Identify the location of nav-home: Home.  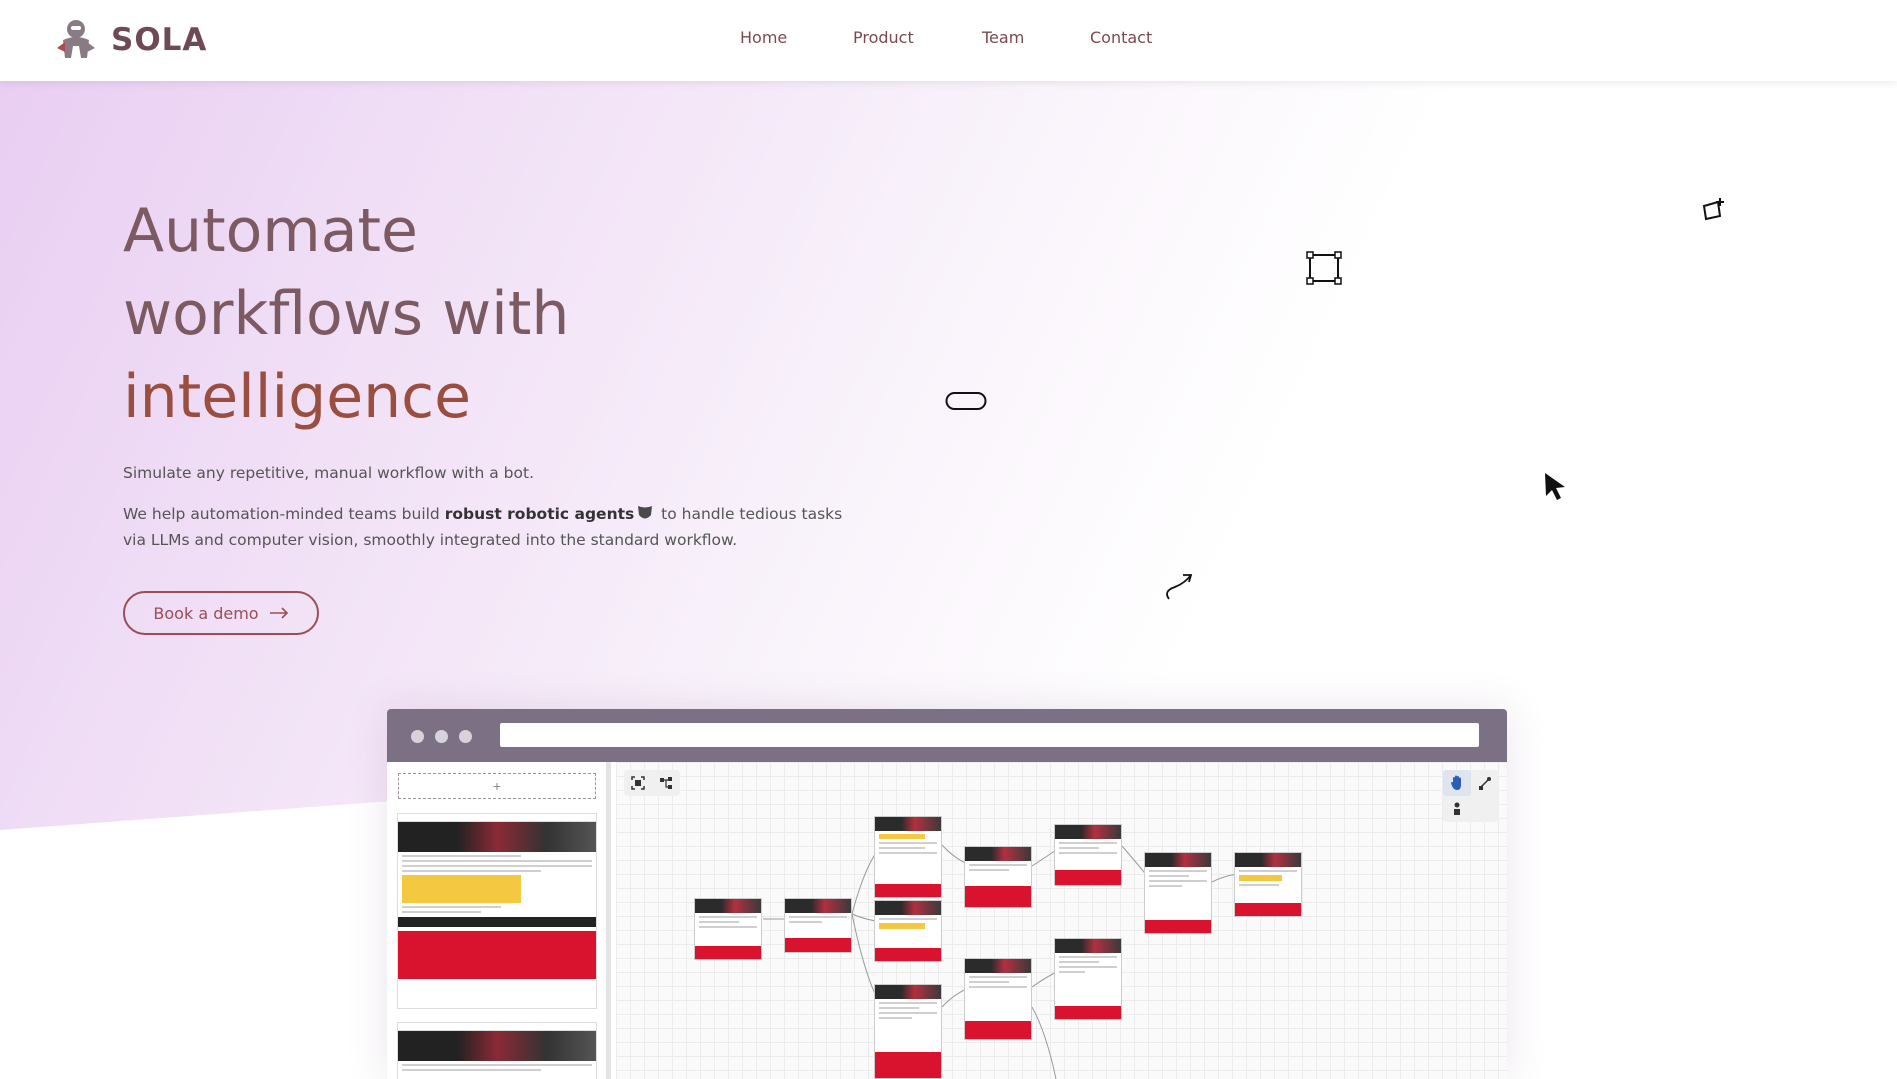
(763, 37).